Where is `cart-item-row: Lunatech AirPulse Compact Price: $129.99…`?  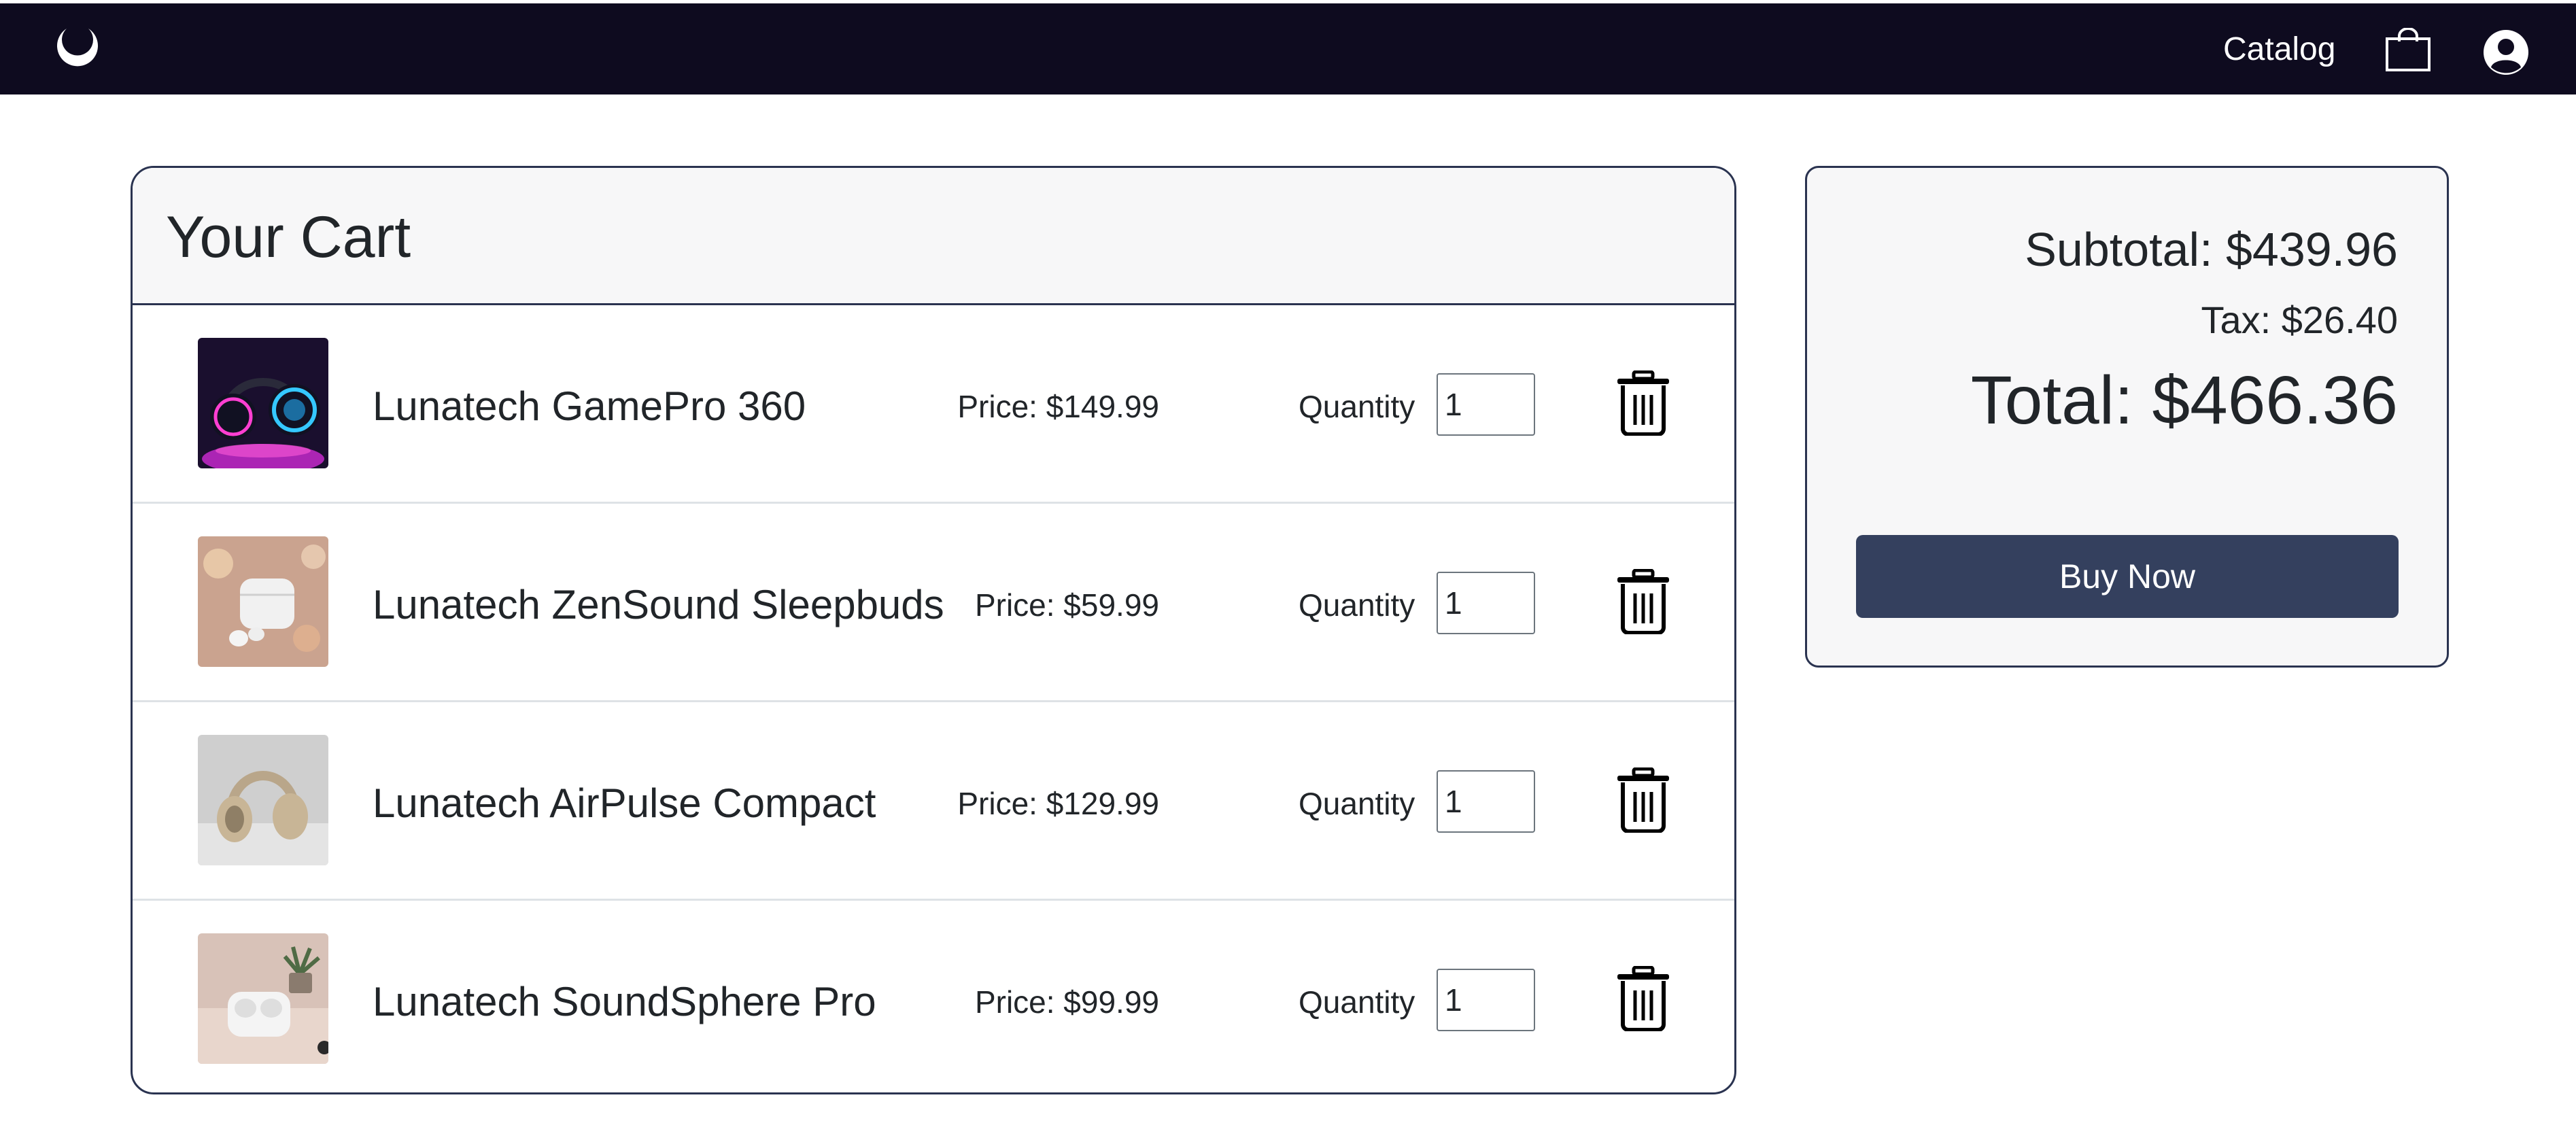 cart-item-row: Lunatech AirPulse Compact Price: $129.99… is located at coordinates (933, 801).